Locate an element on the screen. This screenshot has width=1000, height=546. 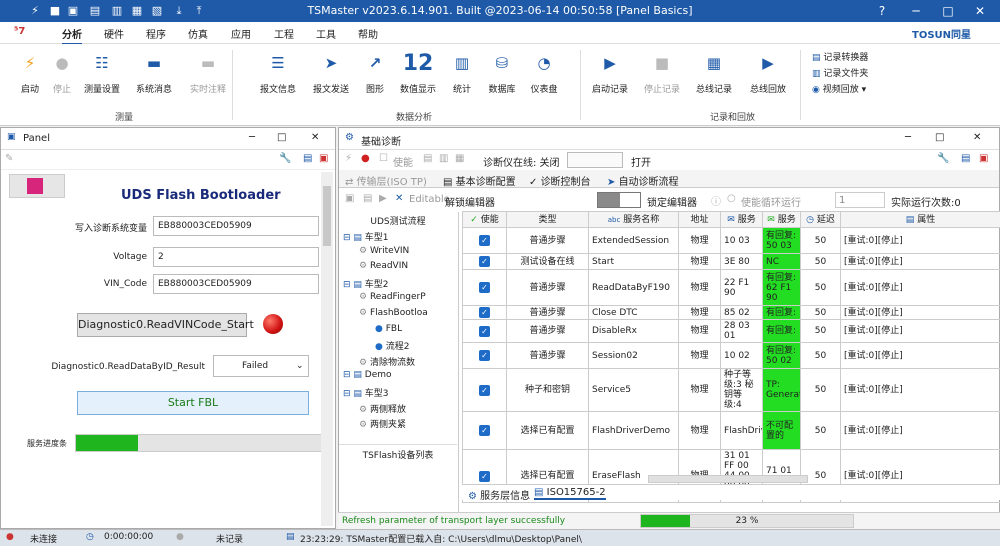
col-request: ✉ 服务 is located at coordinates (741, 219).